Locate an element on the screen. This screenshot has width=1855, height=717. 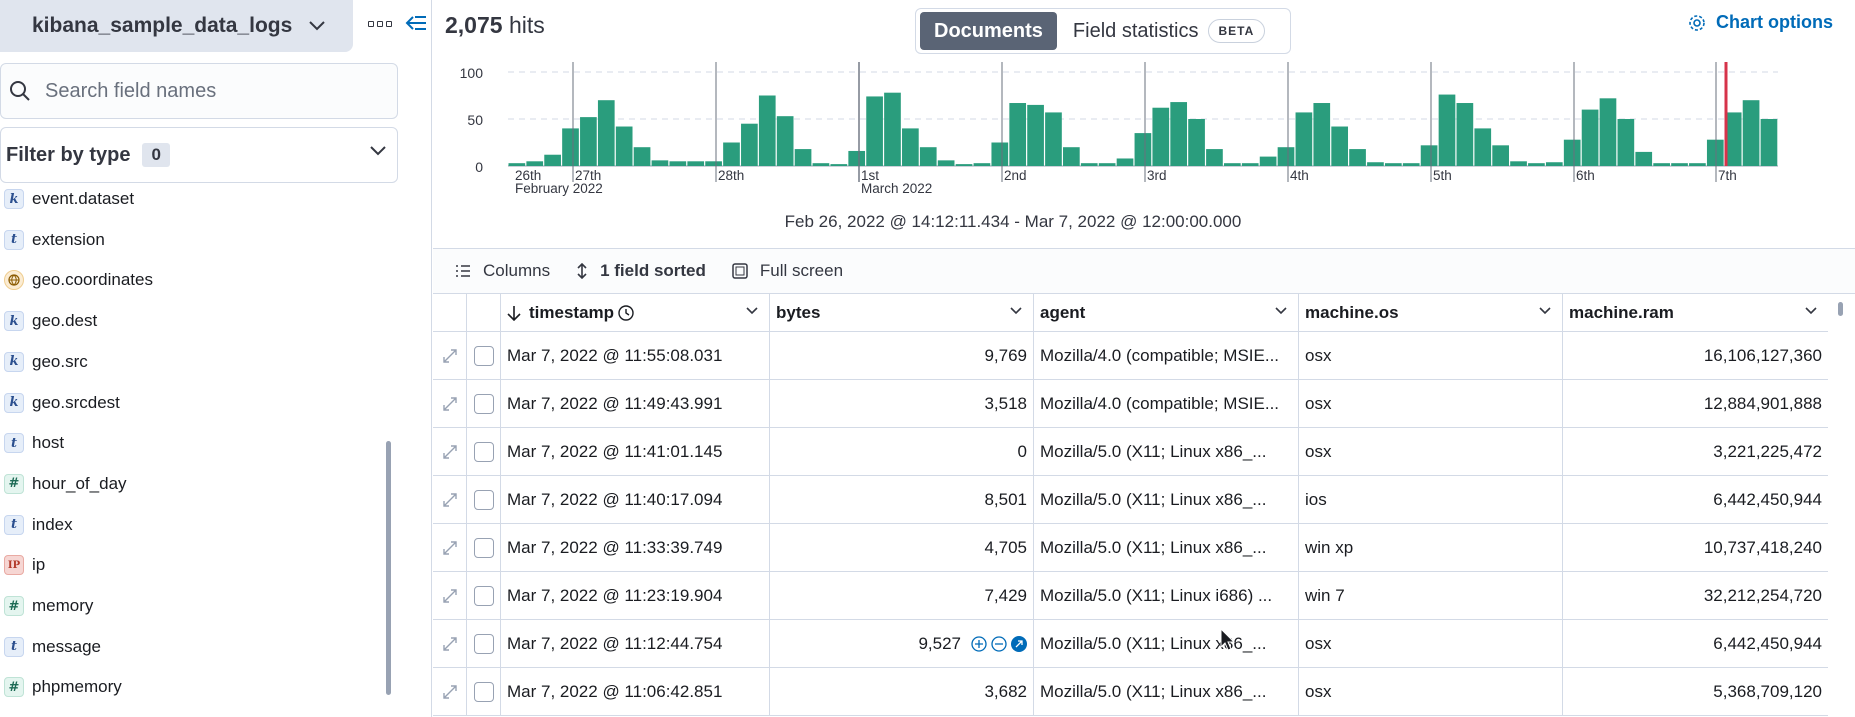
full-screen-button: Full screen is located at coordinates (787, 271).